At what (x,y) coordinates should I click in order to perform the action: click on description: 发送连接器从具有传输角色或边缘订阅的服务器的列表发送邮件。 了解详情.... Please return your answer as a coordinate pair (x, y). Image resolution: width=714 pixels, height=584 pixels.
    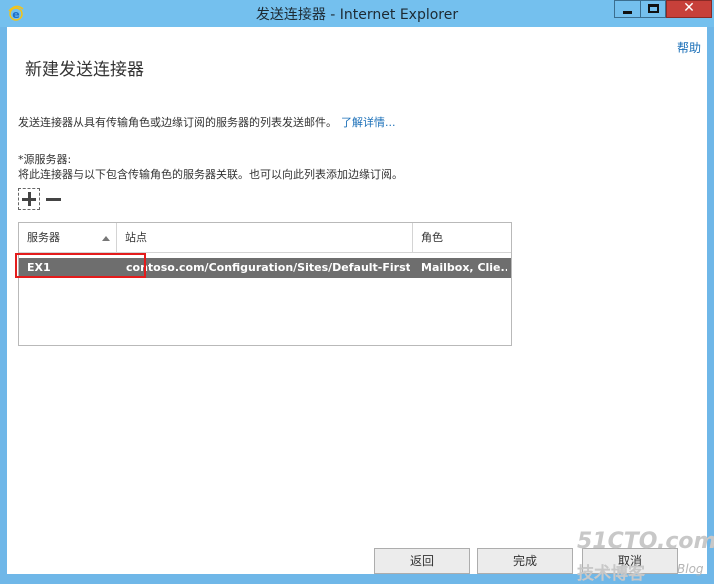
    Looking at the image, I should click on (207, 122).